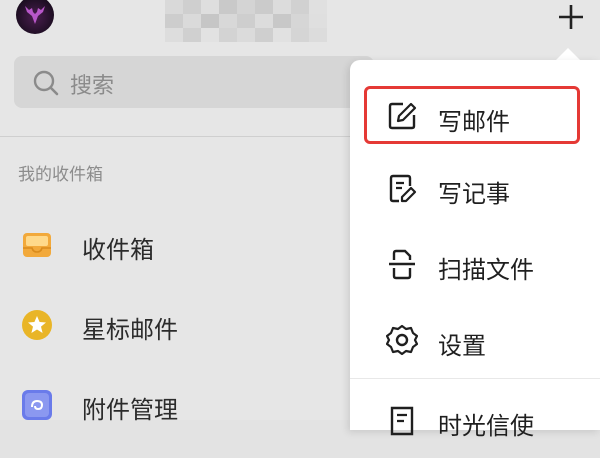 This screenshot has height=458, width=600. I want to click on menu-item-time-letter: 时光信使, so click(475, 421).